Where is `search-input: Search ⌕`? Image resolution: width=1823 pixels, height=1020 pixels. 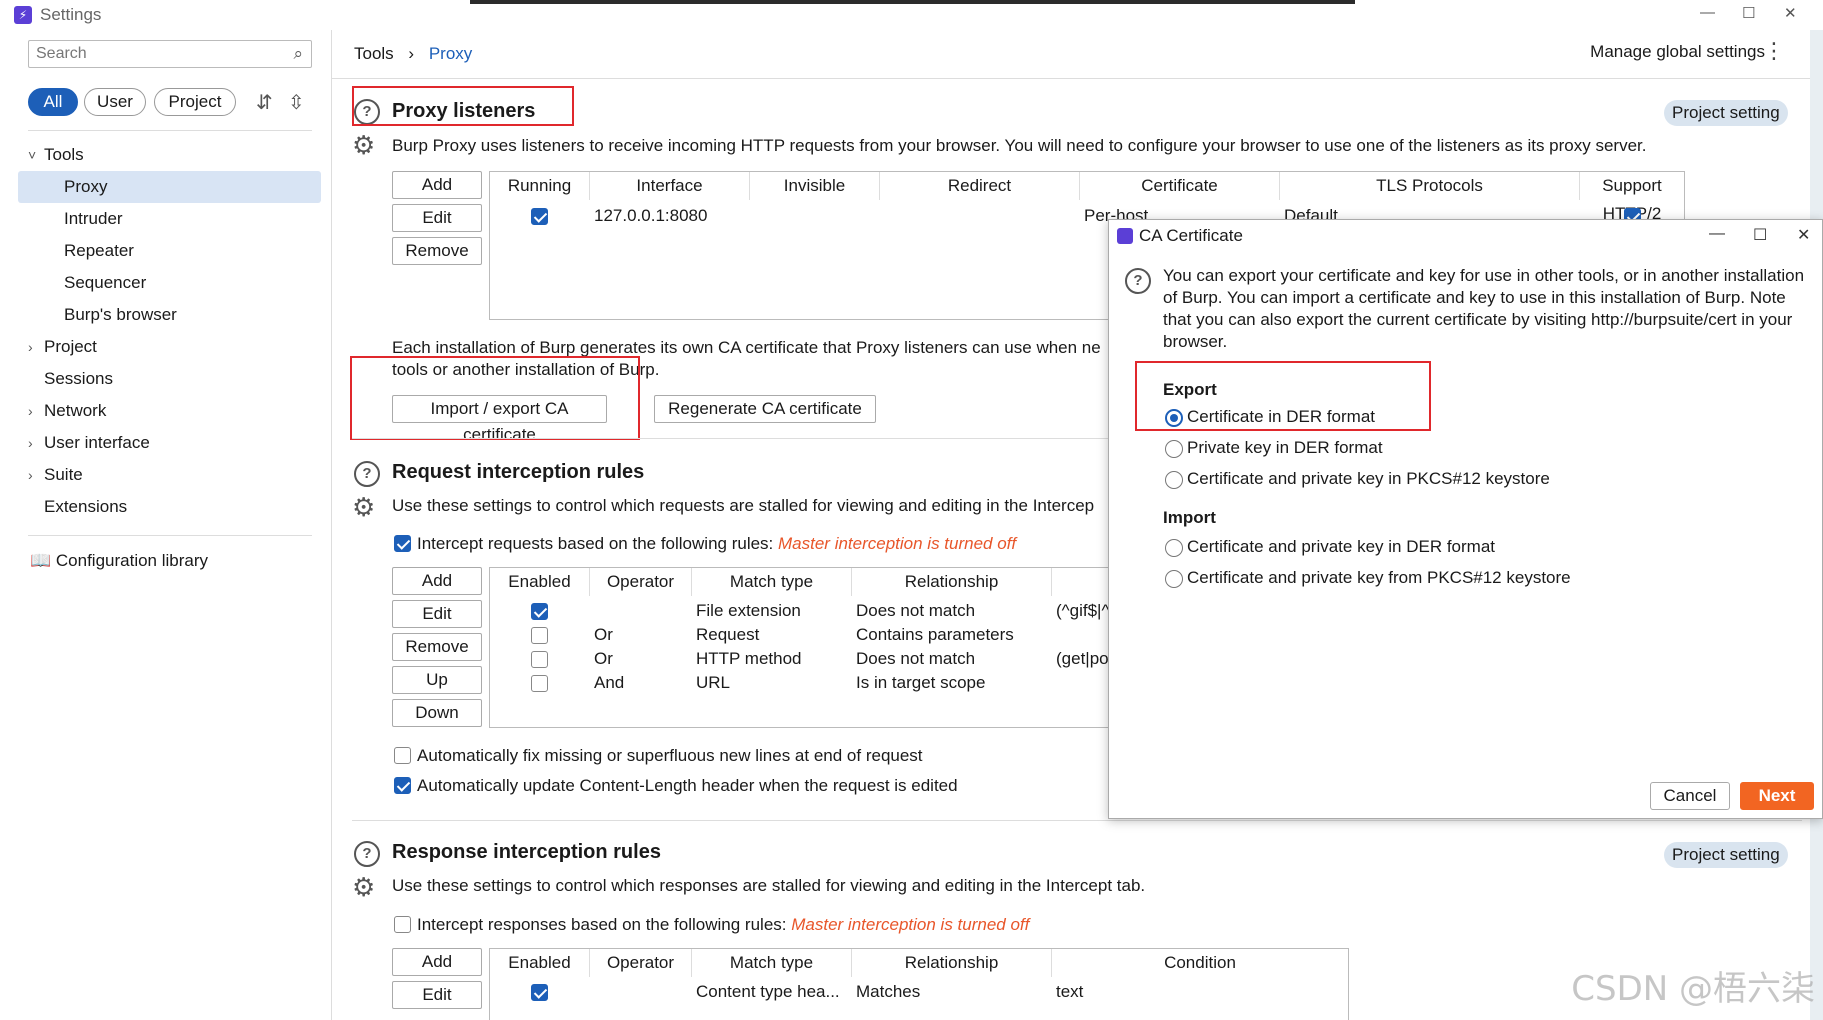 search-input: Search ⌕ is located at coordinates (170, 54).